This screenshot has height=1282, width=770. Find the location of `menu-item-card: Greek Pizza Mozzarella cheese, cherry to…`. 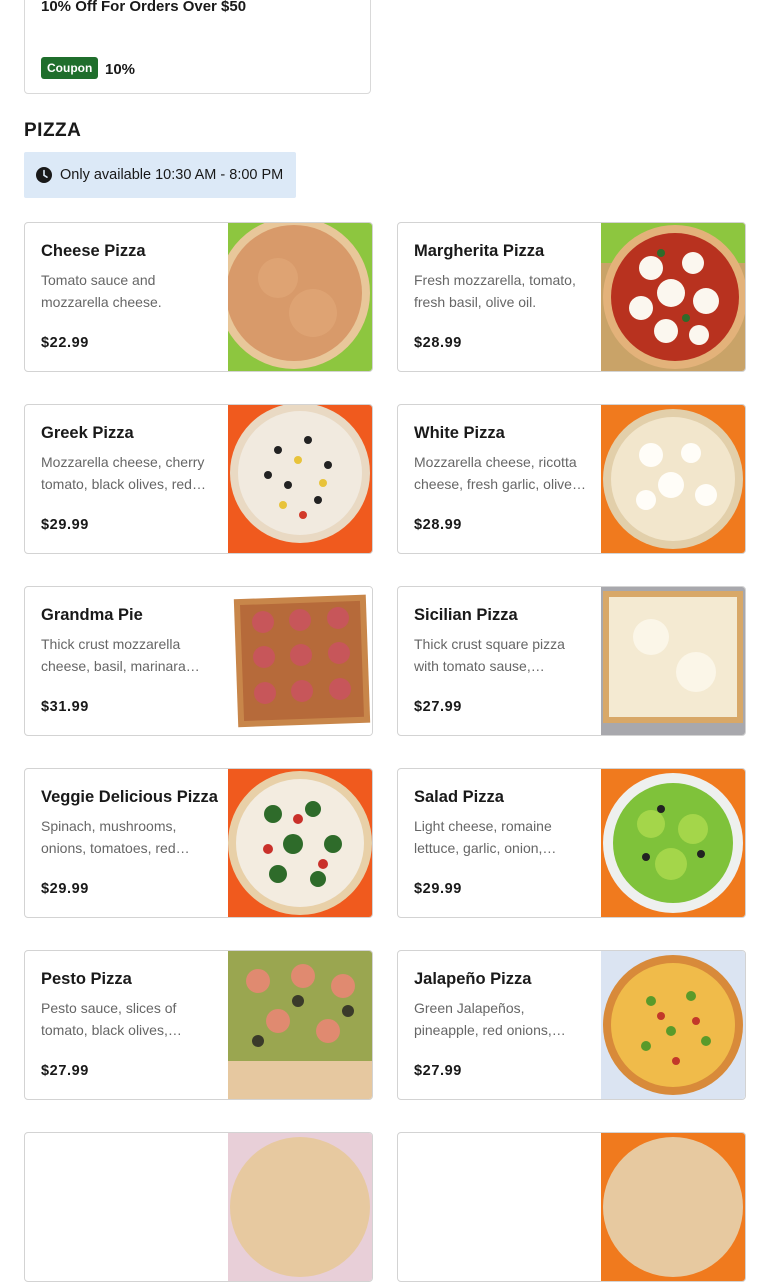

menu-item-card: Greek Pizza Mozzarella cheese, cherry to… is located at coordinates (198, 479).